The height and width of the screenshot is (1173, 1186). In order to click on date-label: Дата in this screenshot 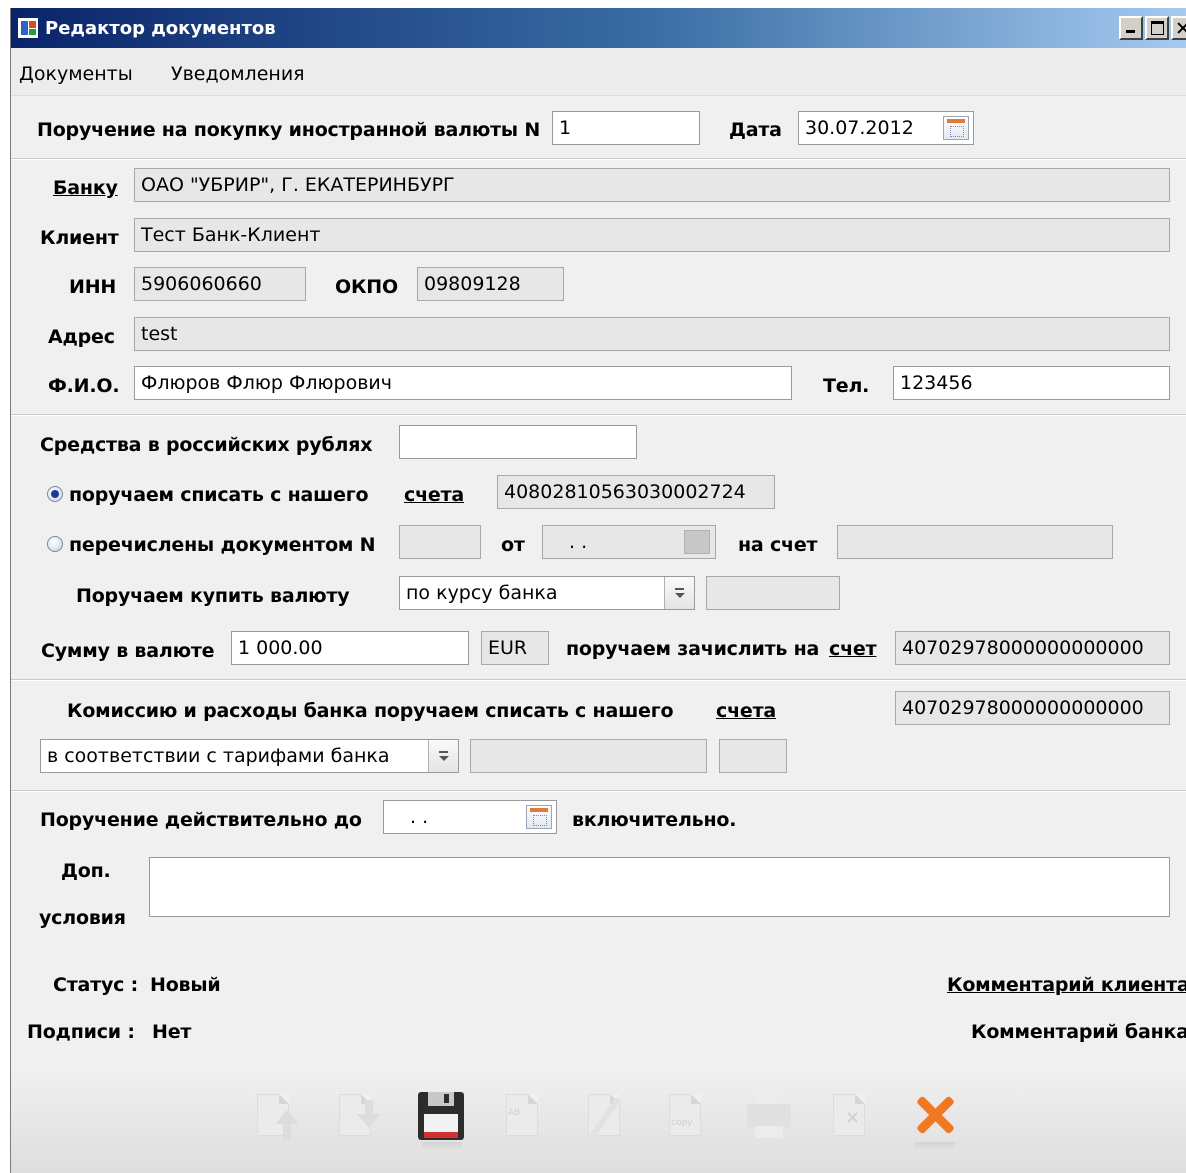, I will do `click(755, 130)`.